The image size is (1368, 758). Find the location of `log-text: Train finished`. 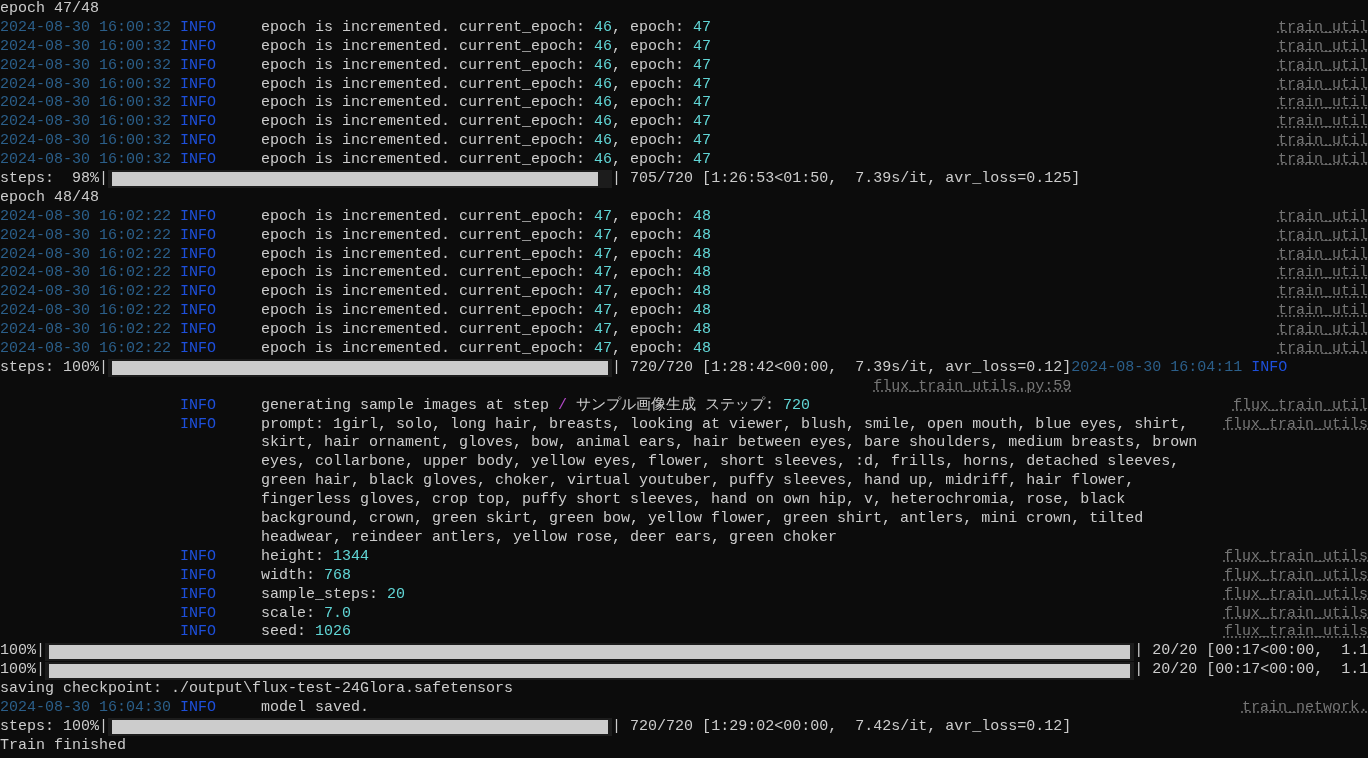

log-text: Train finished is located at coordinates (63, 746).